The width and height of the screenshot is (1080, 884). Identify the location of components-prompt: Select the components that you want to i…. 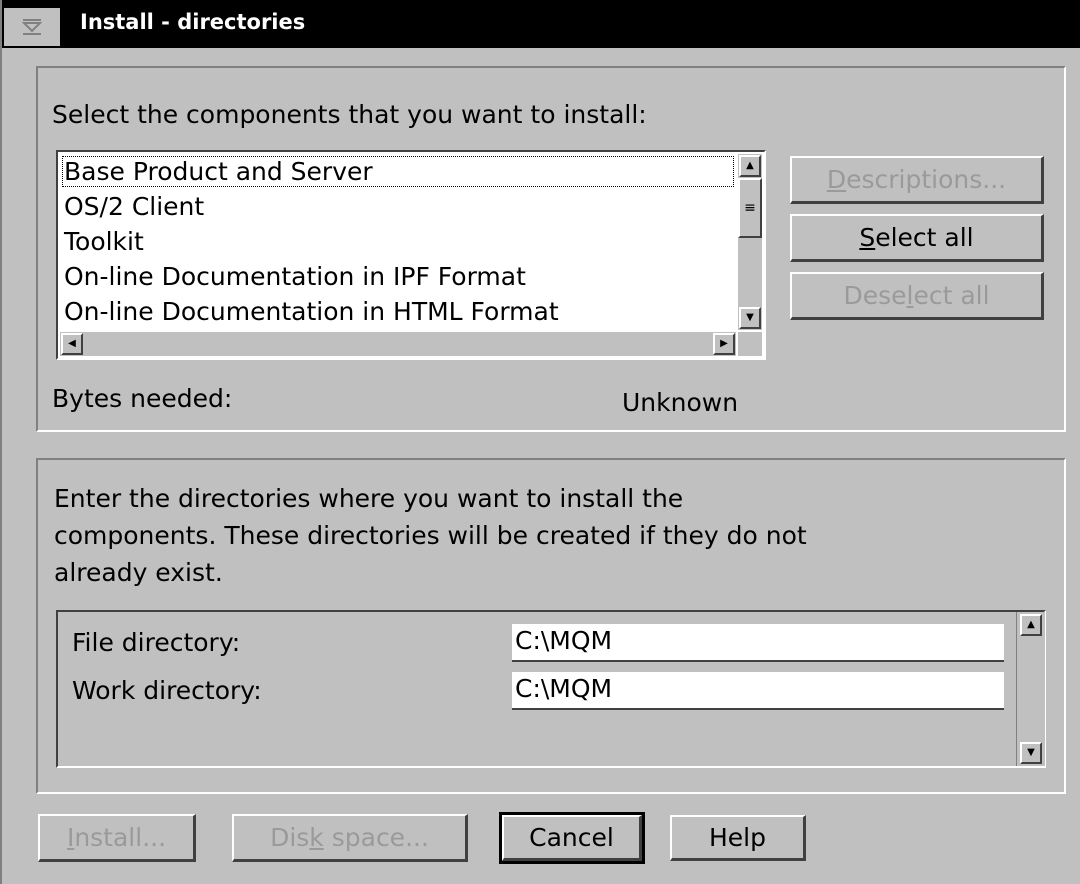
(349, 114).